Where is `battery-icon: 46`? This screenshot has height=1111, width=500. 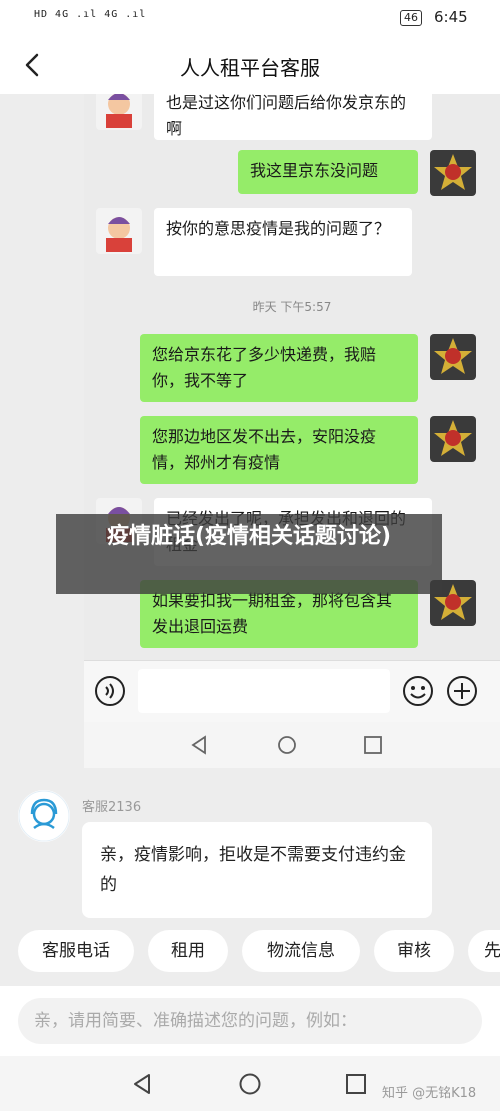
battery-icon: 46 is located at coordinates (411, 18).